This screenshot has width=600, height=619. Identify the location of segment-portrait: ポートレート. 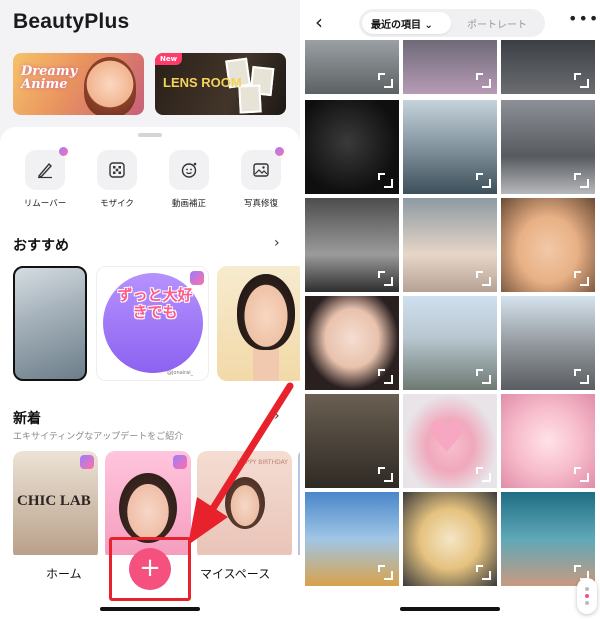
(497, 23).